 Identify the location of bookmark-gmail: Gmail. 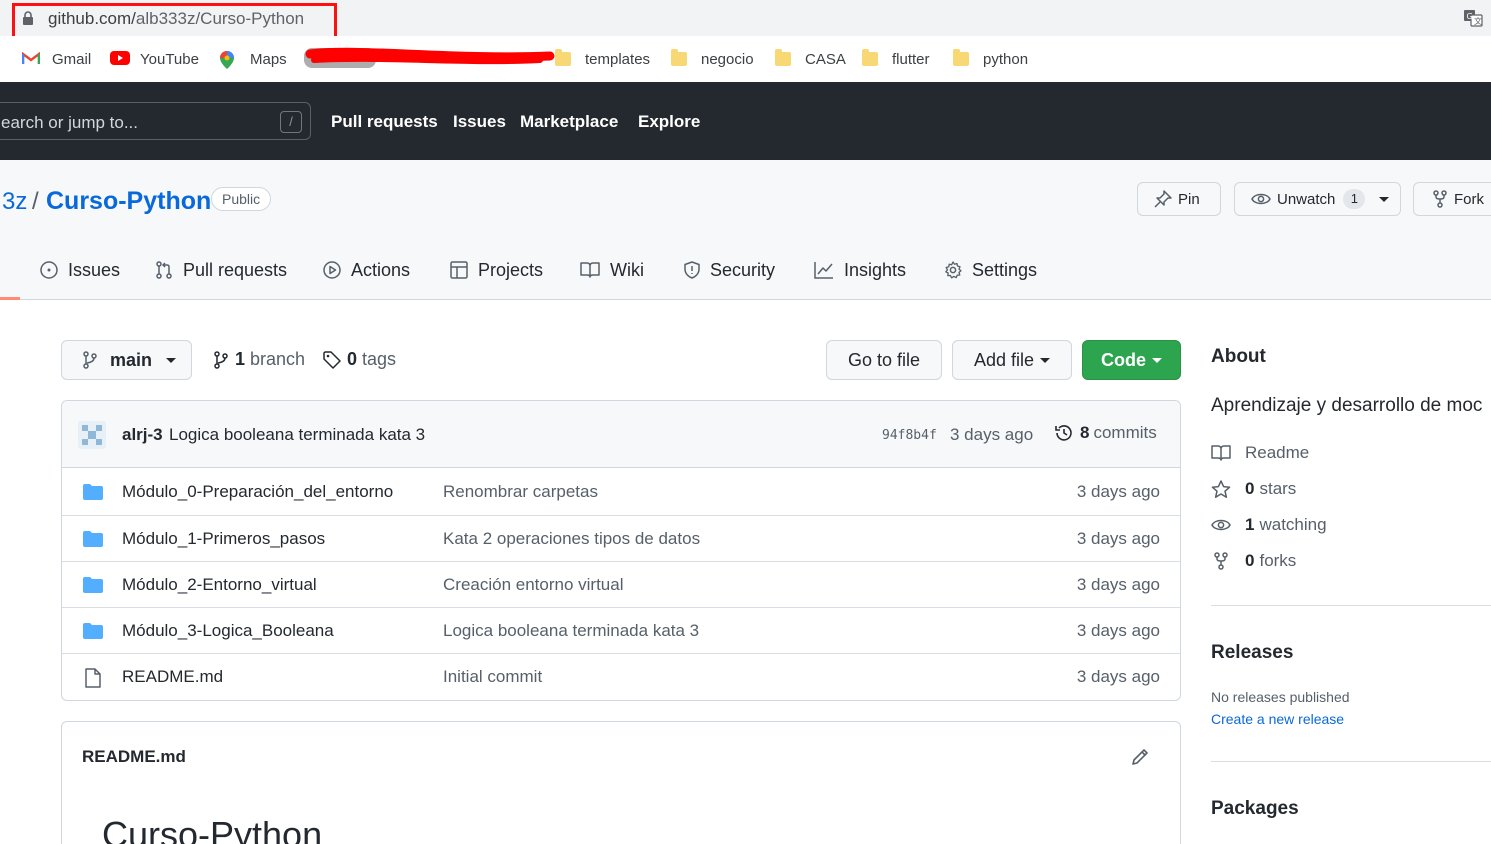
(56, 59).